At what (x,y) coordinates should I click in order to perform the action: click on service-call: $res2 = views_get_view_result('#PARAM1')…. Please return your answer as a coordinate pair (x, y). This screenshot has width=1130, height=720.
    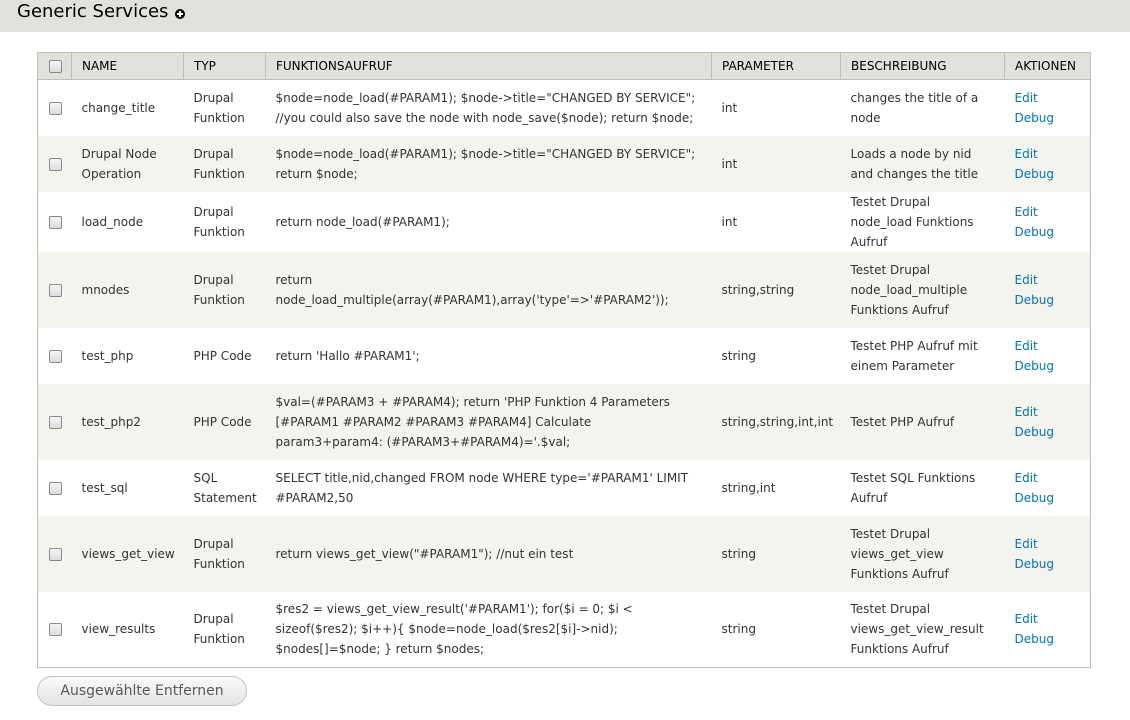
    Looking at the image, I should click on (454, 629).